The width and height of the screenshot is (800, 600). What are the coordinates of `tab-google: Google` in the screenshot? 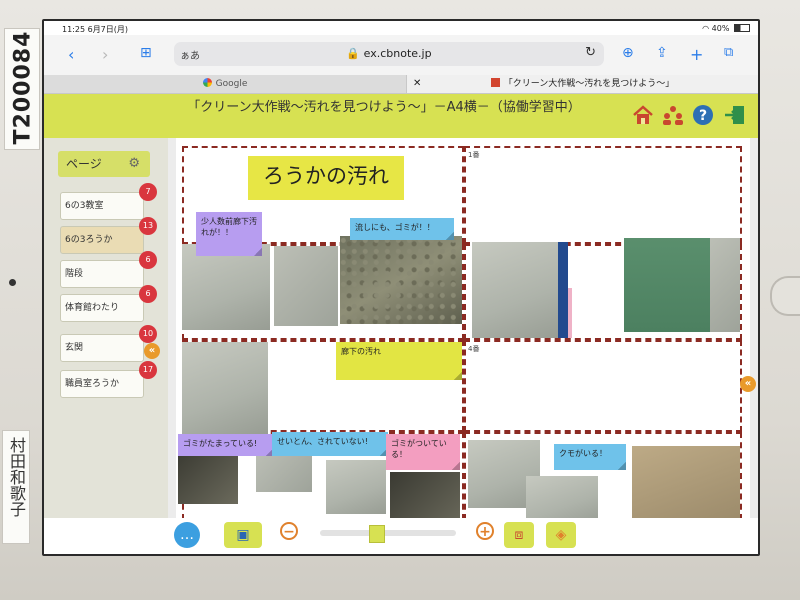 It's located at (225, 84).